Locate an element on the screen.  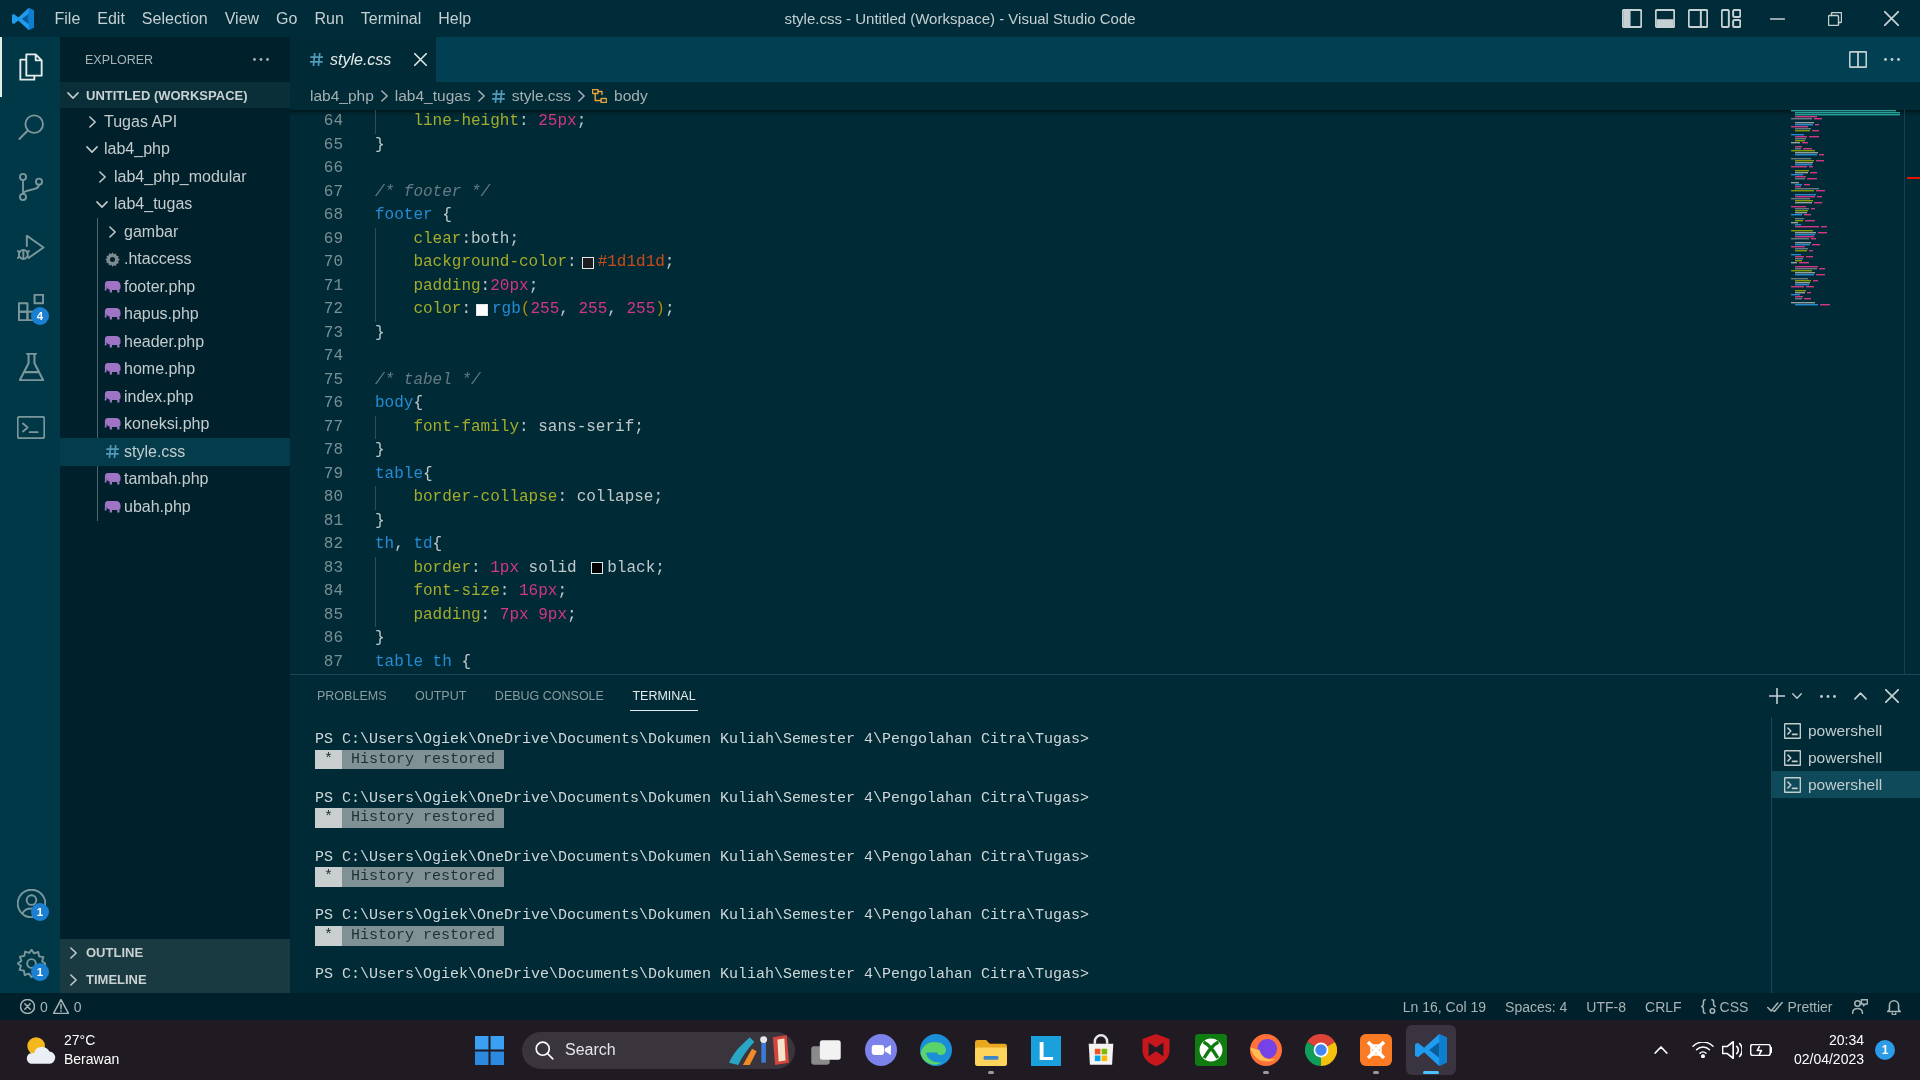
chevron-down-icon is located at coordinates (1797, 696).